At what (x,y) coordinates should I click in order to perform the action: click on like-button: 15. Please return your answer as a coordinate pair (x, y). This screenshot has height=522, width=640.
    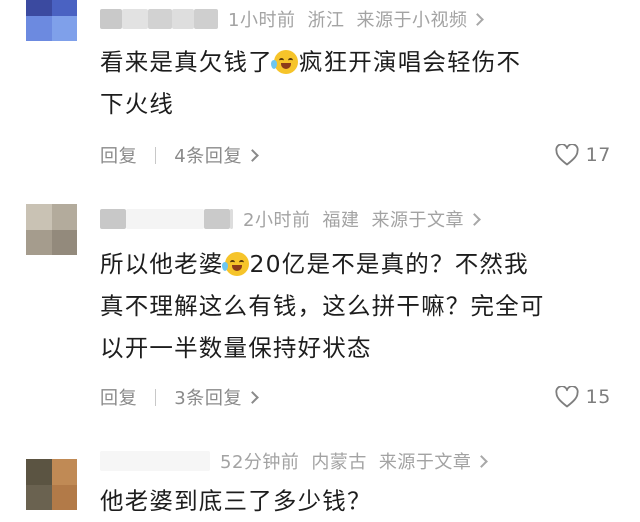
    Looking at the image, I should click on (583, 397).